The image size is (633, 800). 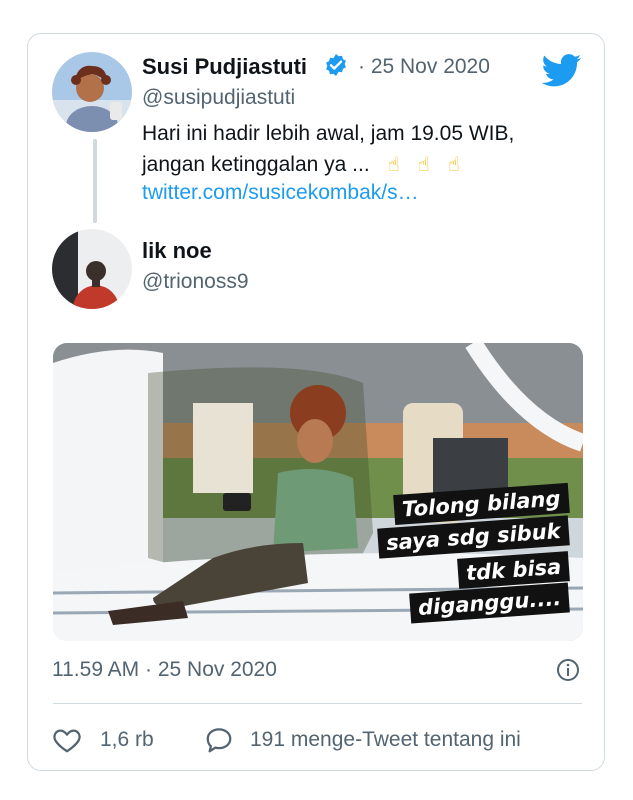 What do you see at coordinates (218, 98) in the screenshot?
I see `quoted-author-handle: @susipudjiastuti` at bounding box center [218, 98].